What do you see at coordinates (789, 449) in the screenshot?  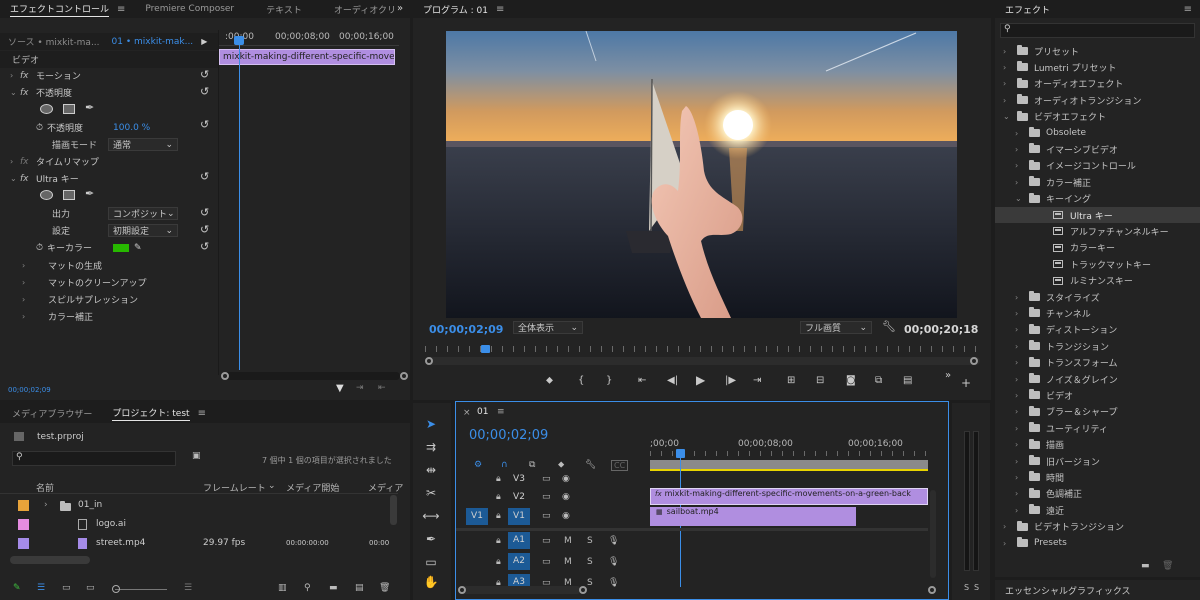 I see `timeline-ruler: ;00;00 00;00;08;00 00;00;16;00` at bounding box center [789, 449].